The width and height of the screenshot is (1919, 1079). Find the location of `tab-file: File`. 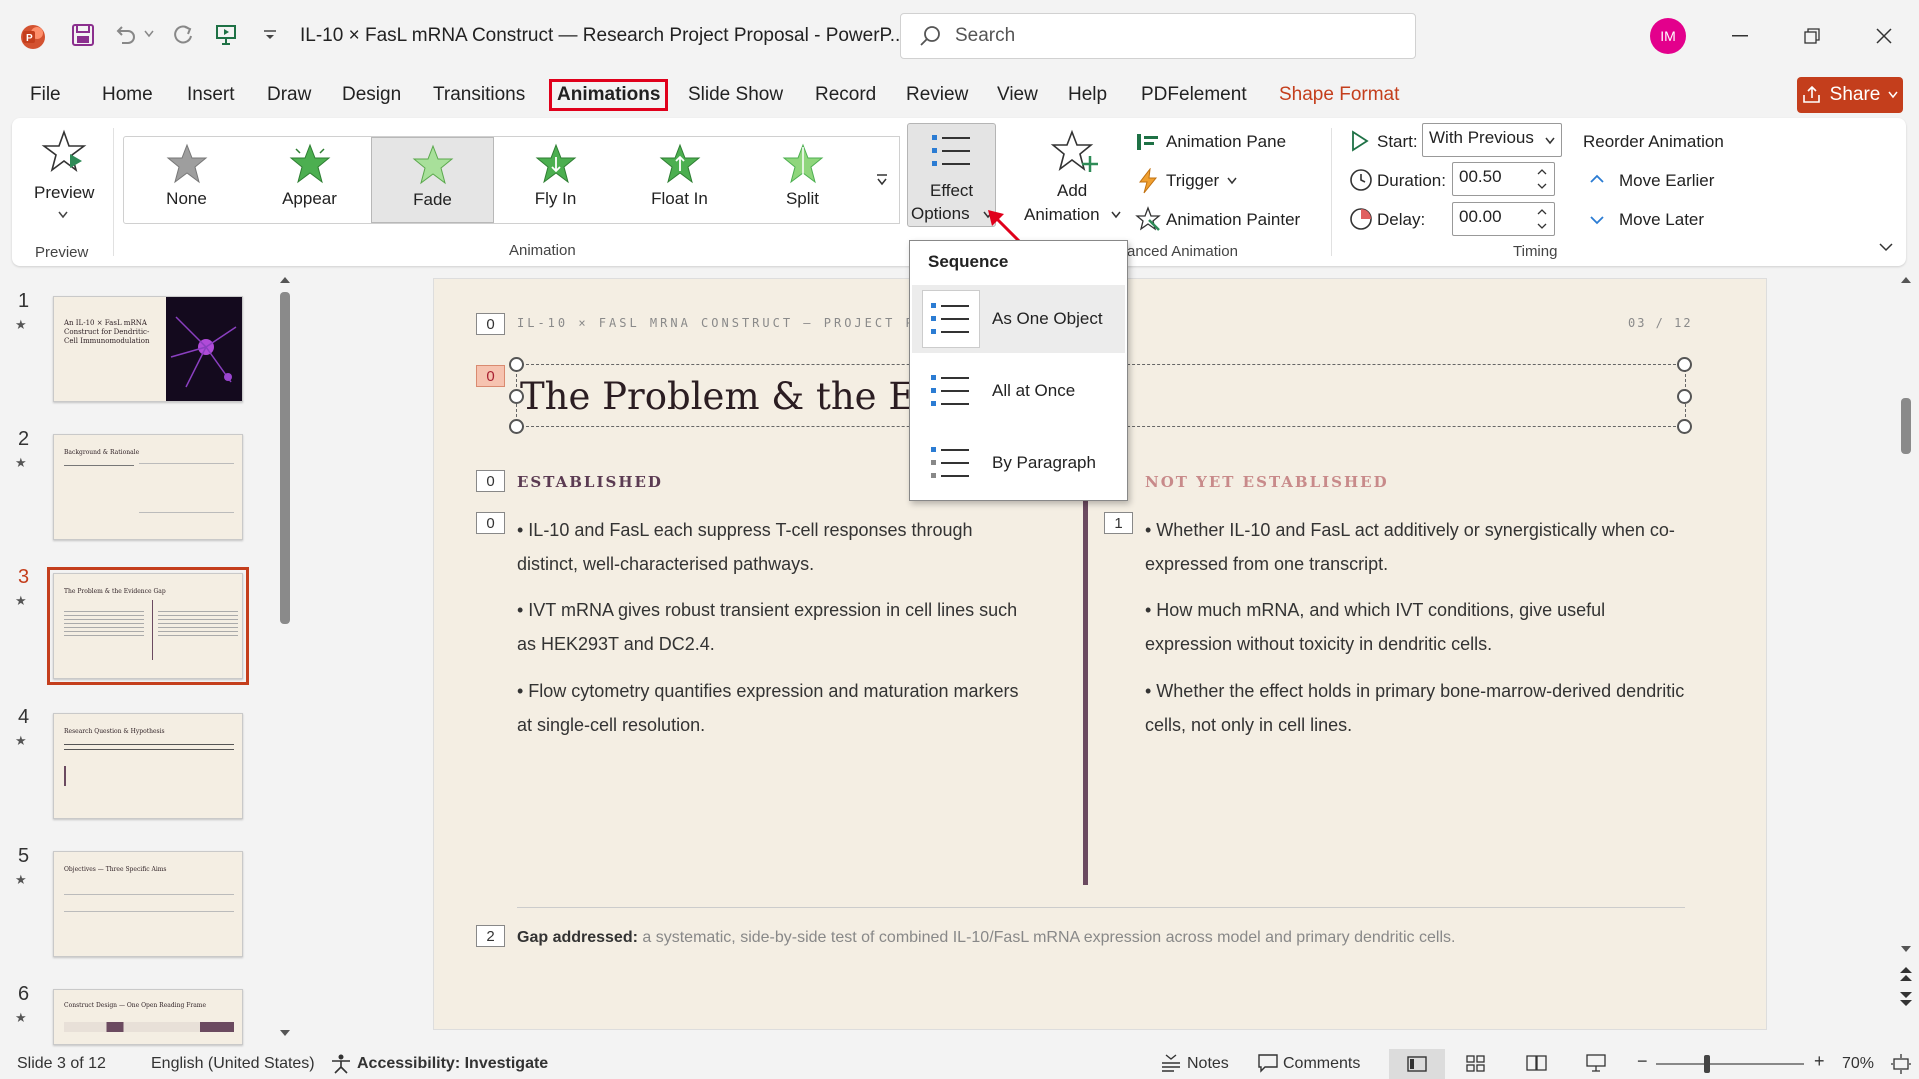

tab-file: File is located at coordinates (45, 95).